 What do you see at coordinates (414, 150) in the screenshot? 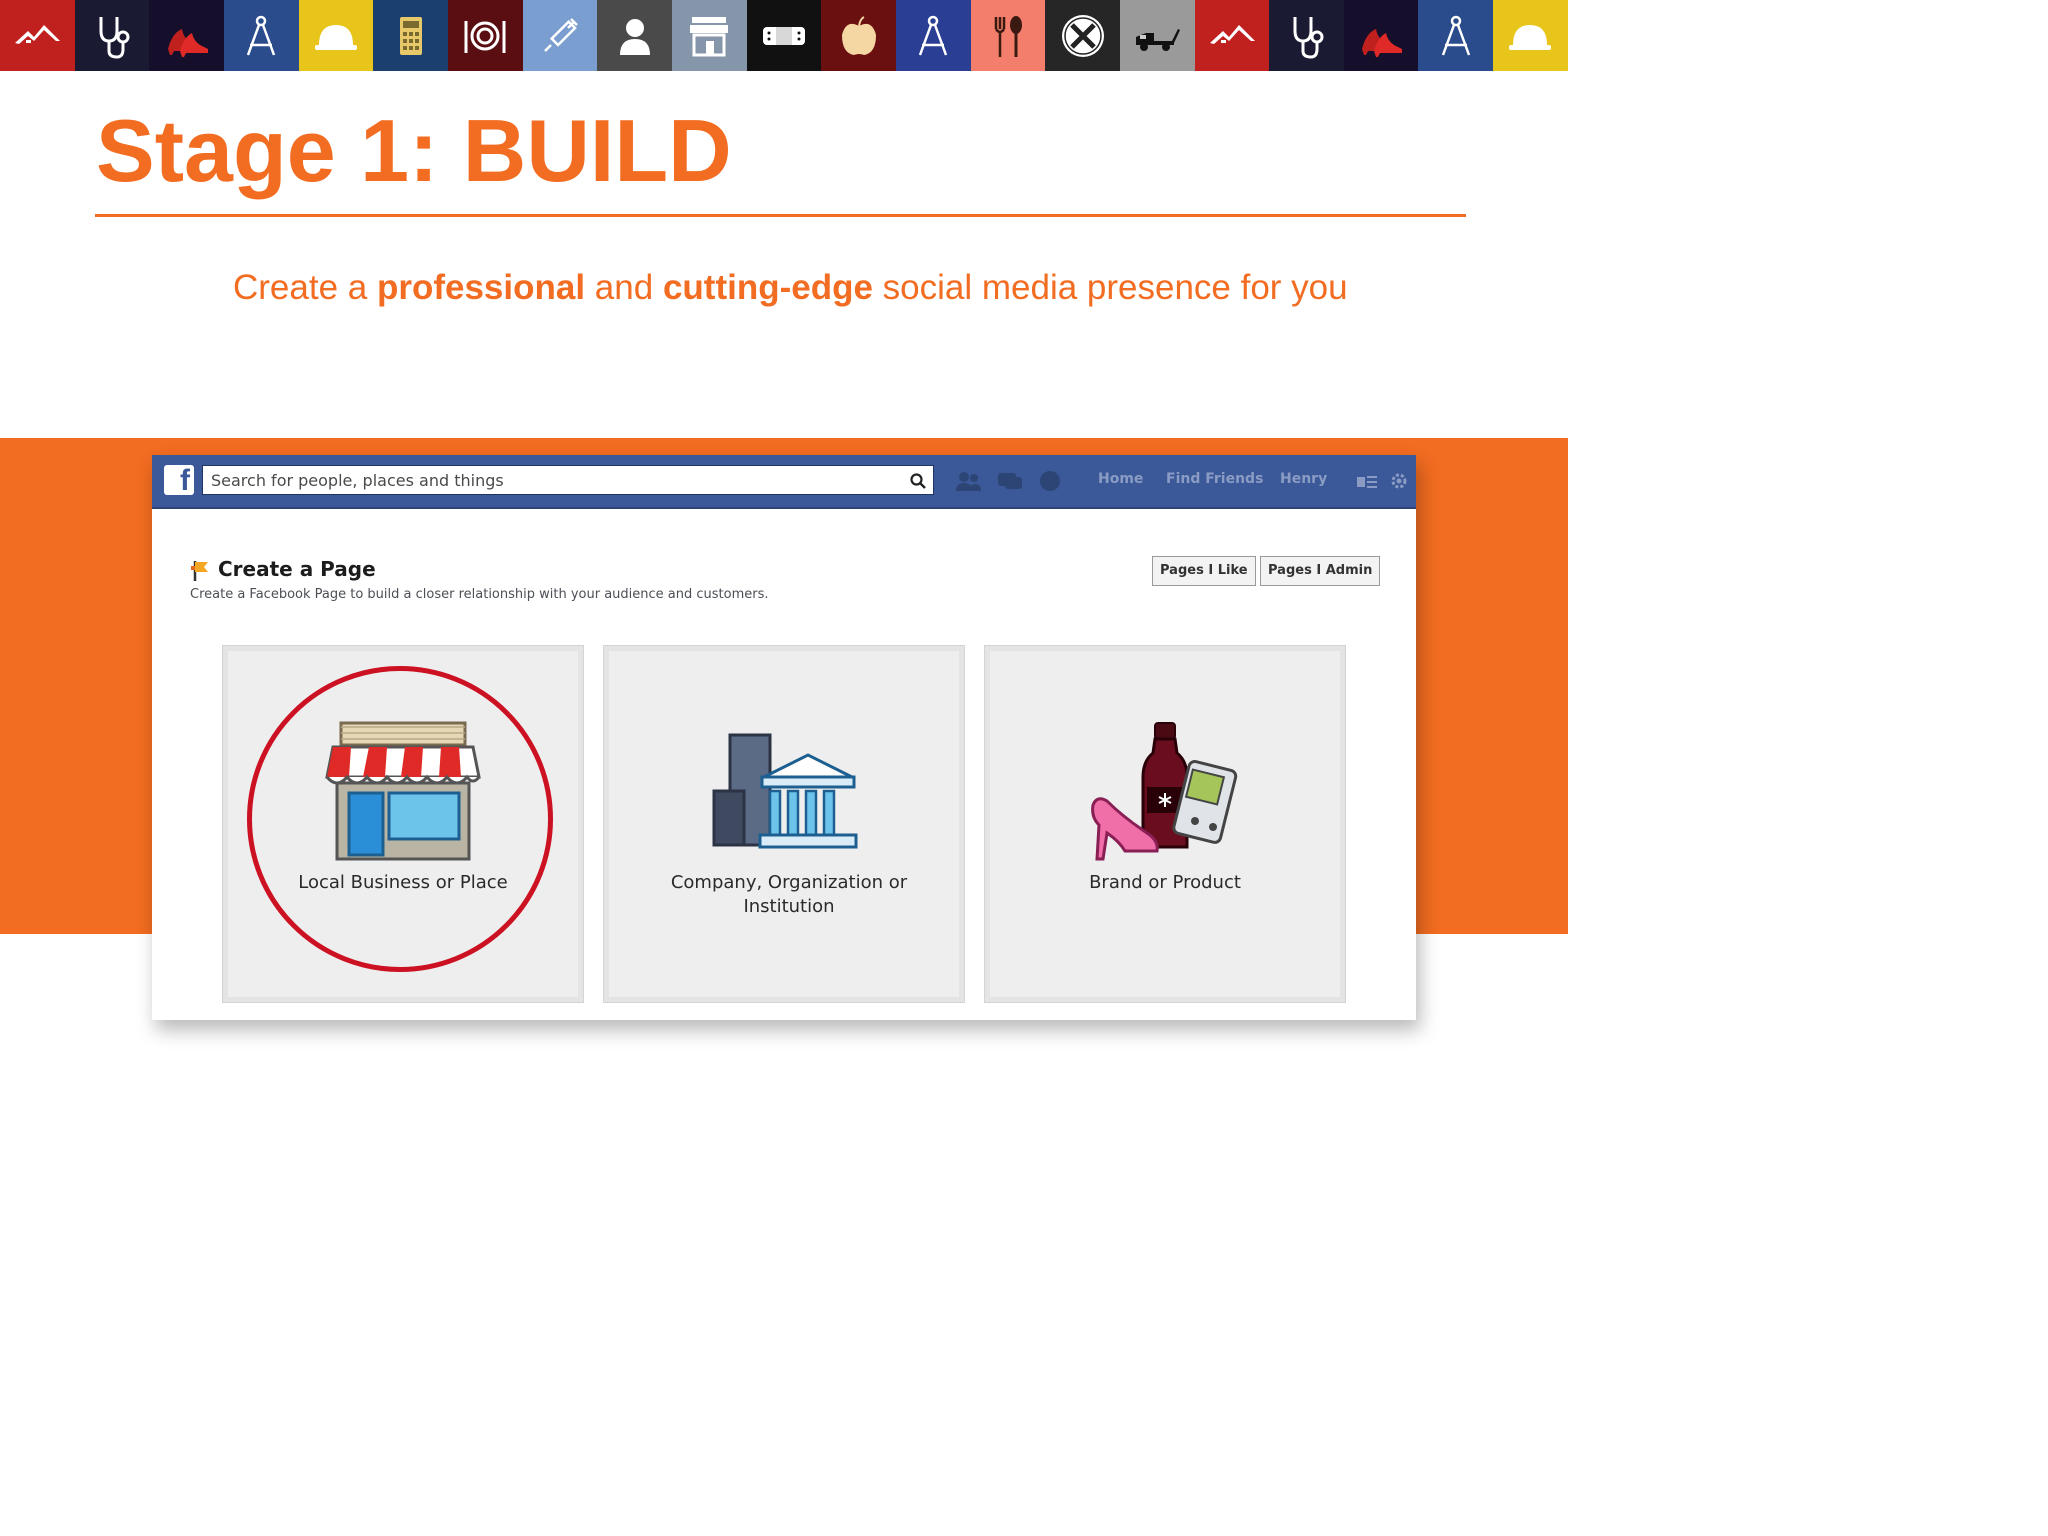
I see `slide-title: Stage 1: BUILD` at bounding box center [414, 150].